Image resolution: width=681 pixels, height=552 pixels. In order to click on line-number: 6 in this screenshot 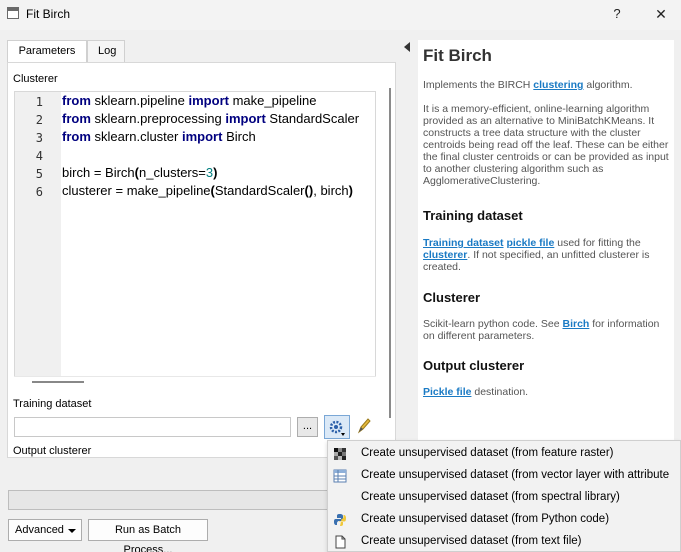, I will do `click(39, 192)`.